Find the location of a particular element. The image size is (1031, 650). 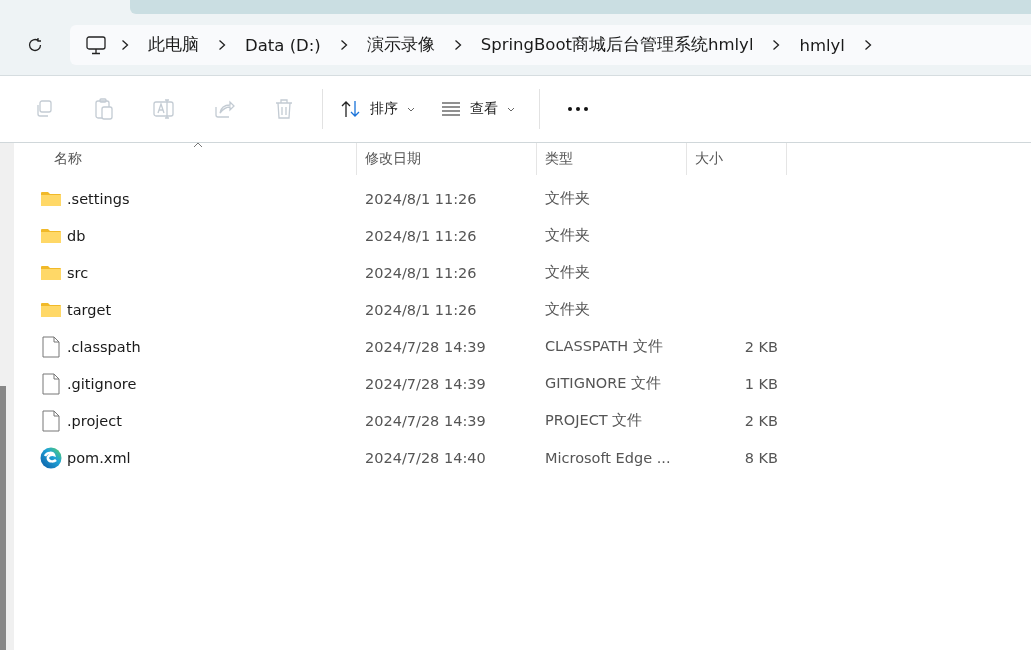

sort-button: 排序 is located at coordinates (378, 109).